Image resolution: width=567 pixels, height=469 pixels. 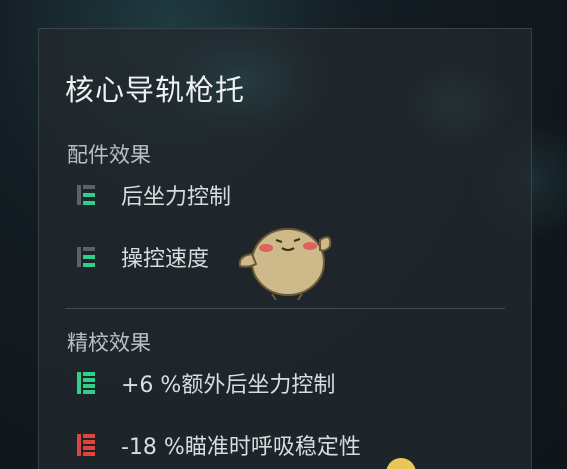 What do you see at coordinates (165, 259) in the screenshot?
I see `effect-label: 操控速度` at bounding box center [165, 259].